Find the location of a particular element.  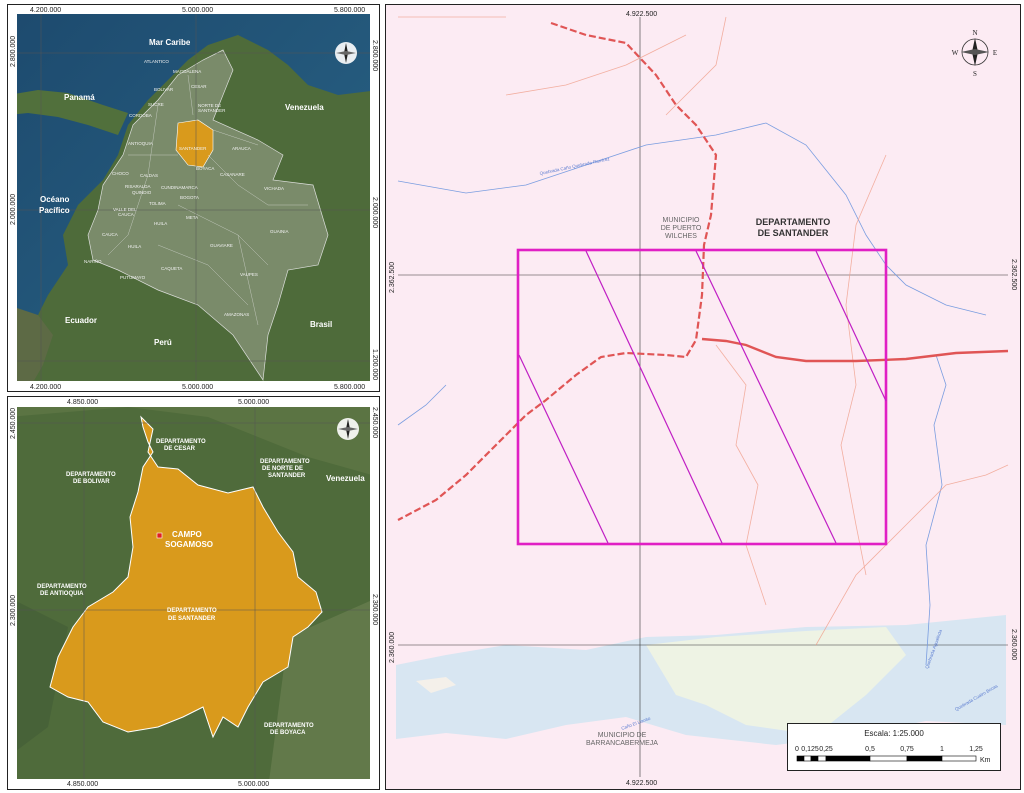

scale-unit: Km is located at coordinates (985, 760).